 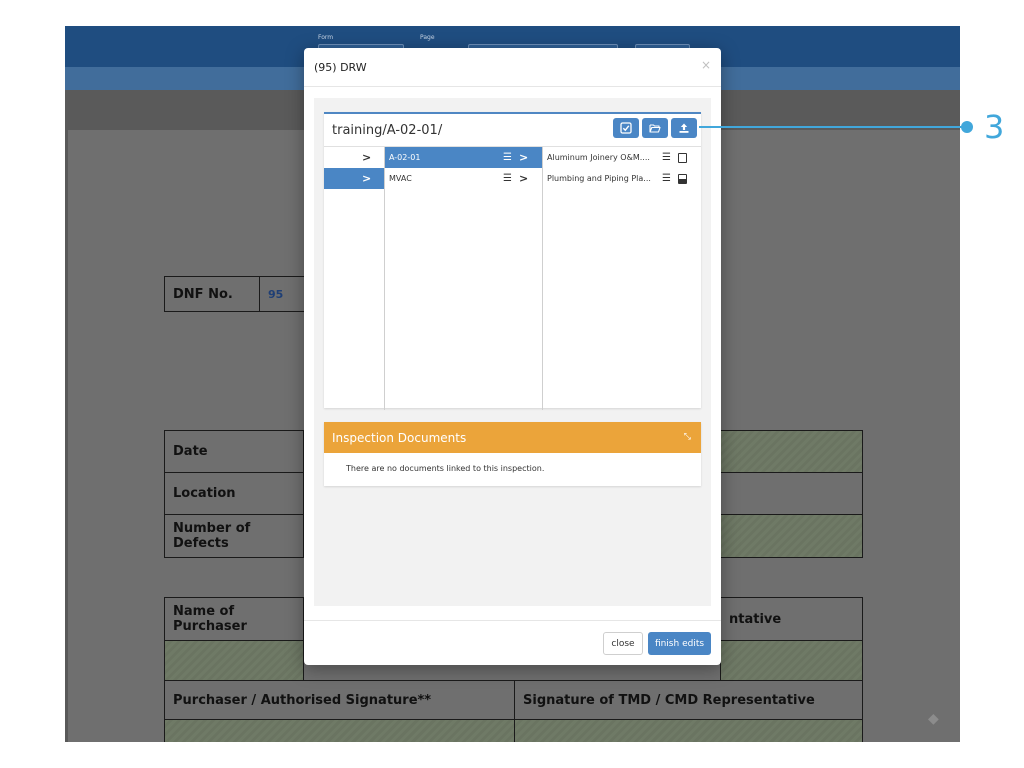 What do you see at coordinates (464, 278) in the screenshot?
I see `browser-column-2: A-02-01 ☰ > MVAC ☰ >` at bounding box center [464, 278].